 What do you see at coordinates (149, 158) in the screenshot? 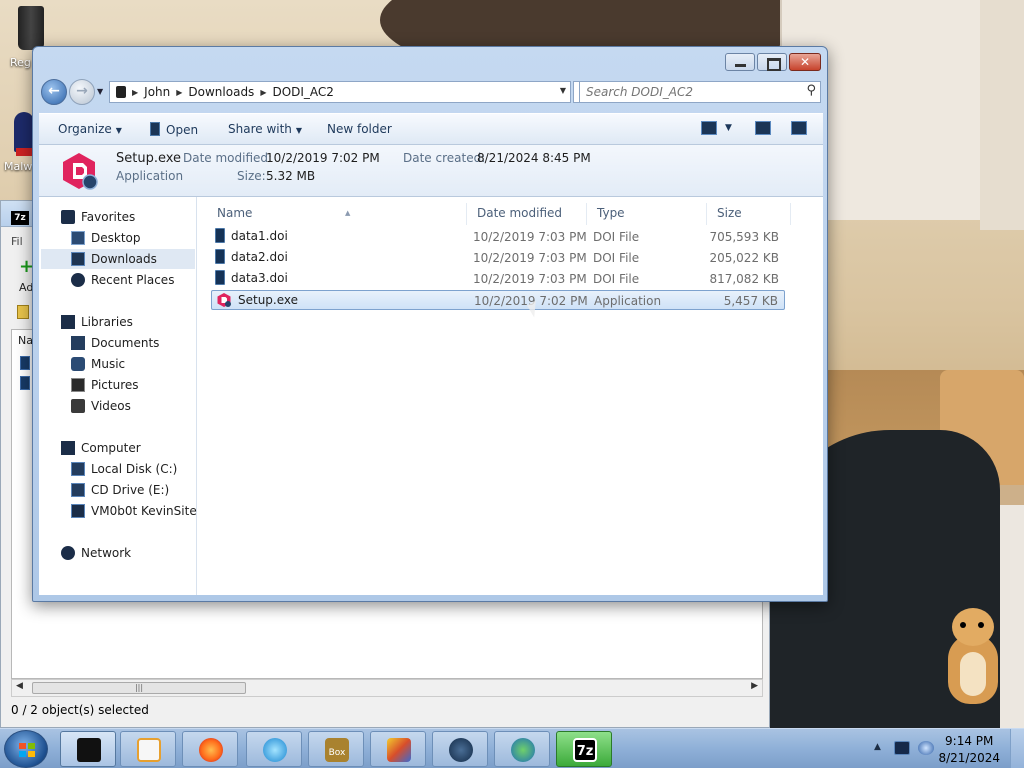
I see `details-file-name: Setup.exe` at bounding box center [149, 158].